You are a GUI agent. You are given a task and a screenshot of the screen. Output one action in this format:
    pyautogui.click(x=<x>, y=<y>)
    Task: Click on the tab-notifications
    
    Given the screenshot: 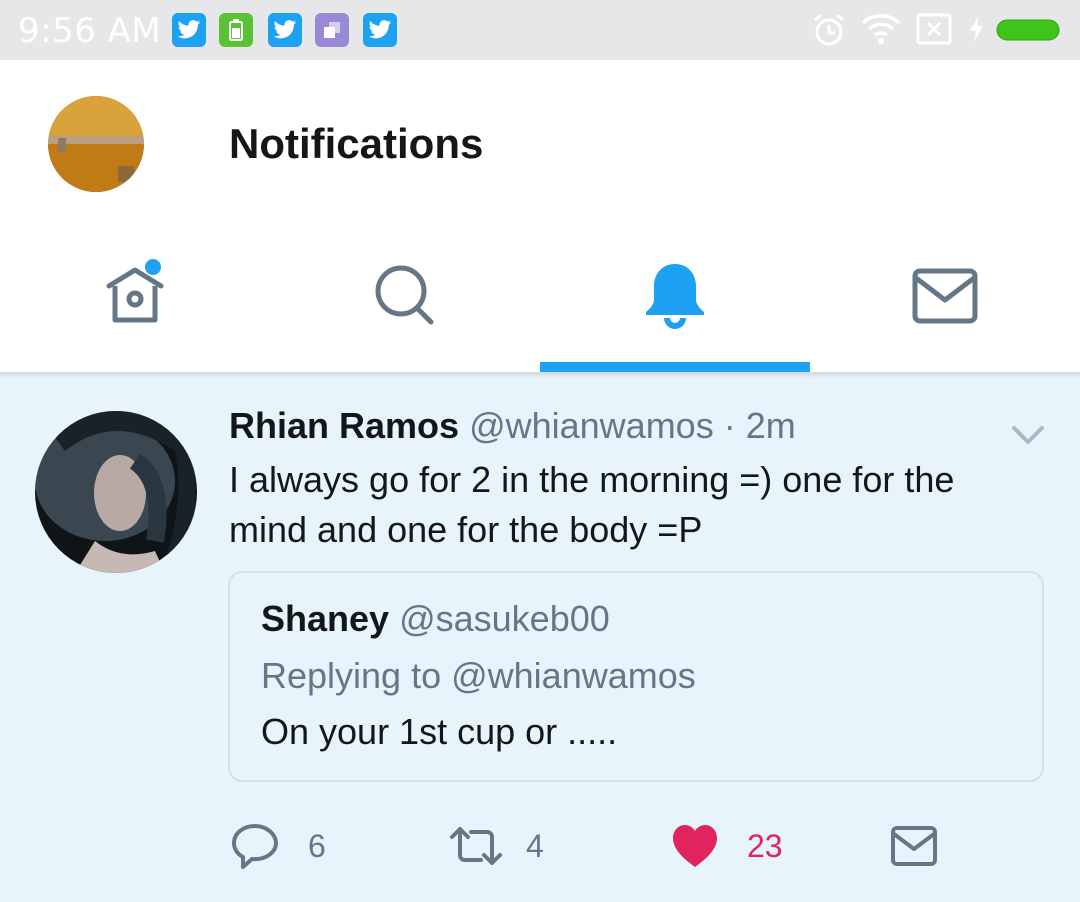 What is the action you would take?
    pyautogui.click(x=675, y=296)
    